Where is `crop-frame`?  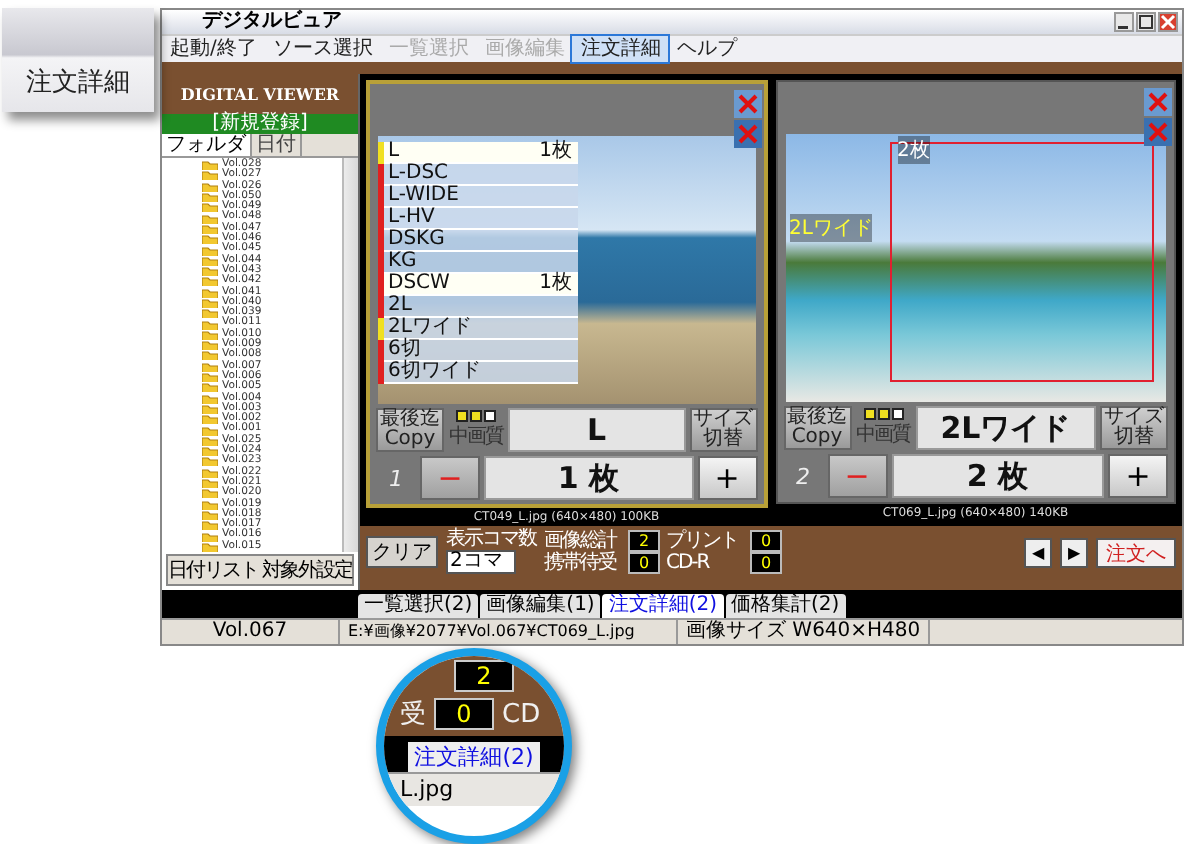 crop-frame is located at coordinates (1021, 262).